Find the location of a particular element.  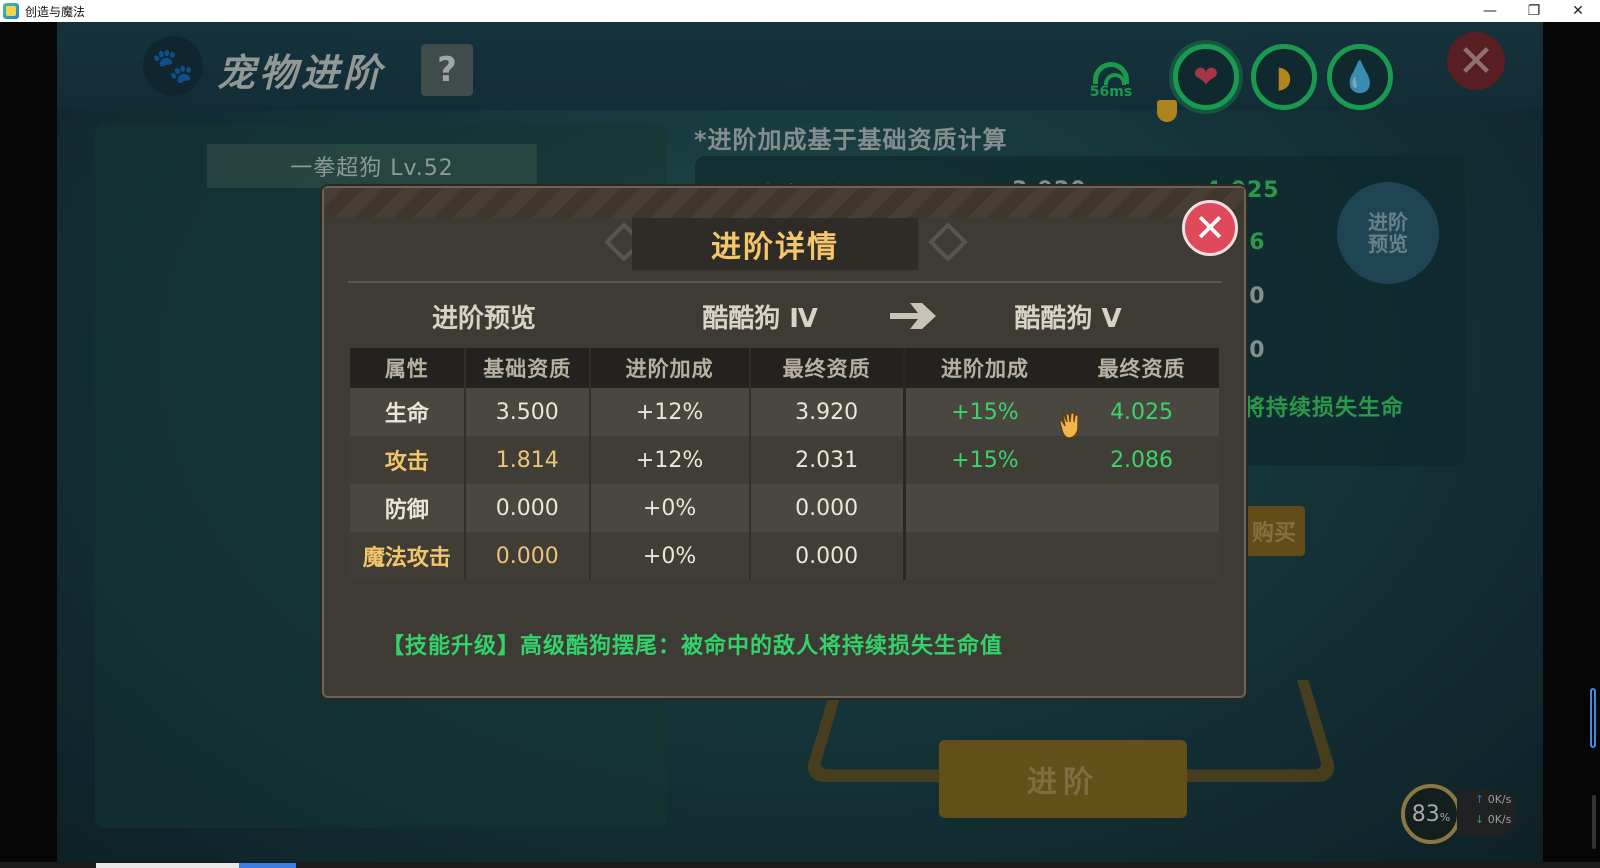

table-row: 攻击 1.814 +12% 2.031 +15% 2.086 is located at coordinates (784, 460).